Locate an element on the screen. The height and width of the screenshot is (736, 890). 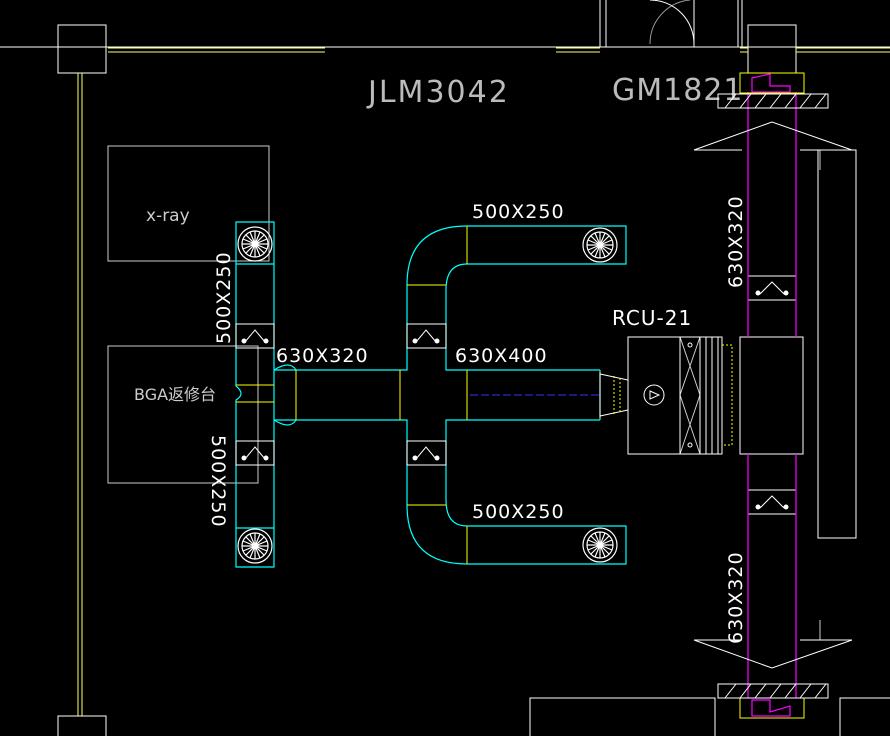
column-top-right is located at coordinates (772, 49).